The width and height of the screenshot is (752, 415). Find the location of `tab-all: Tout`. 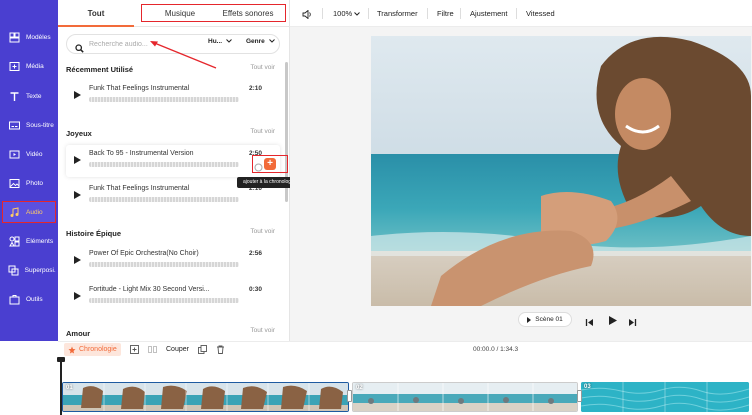

tab-all: Tout is located at coordinates (96, 13).